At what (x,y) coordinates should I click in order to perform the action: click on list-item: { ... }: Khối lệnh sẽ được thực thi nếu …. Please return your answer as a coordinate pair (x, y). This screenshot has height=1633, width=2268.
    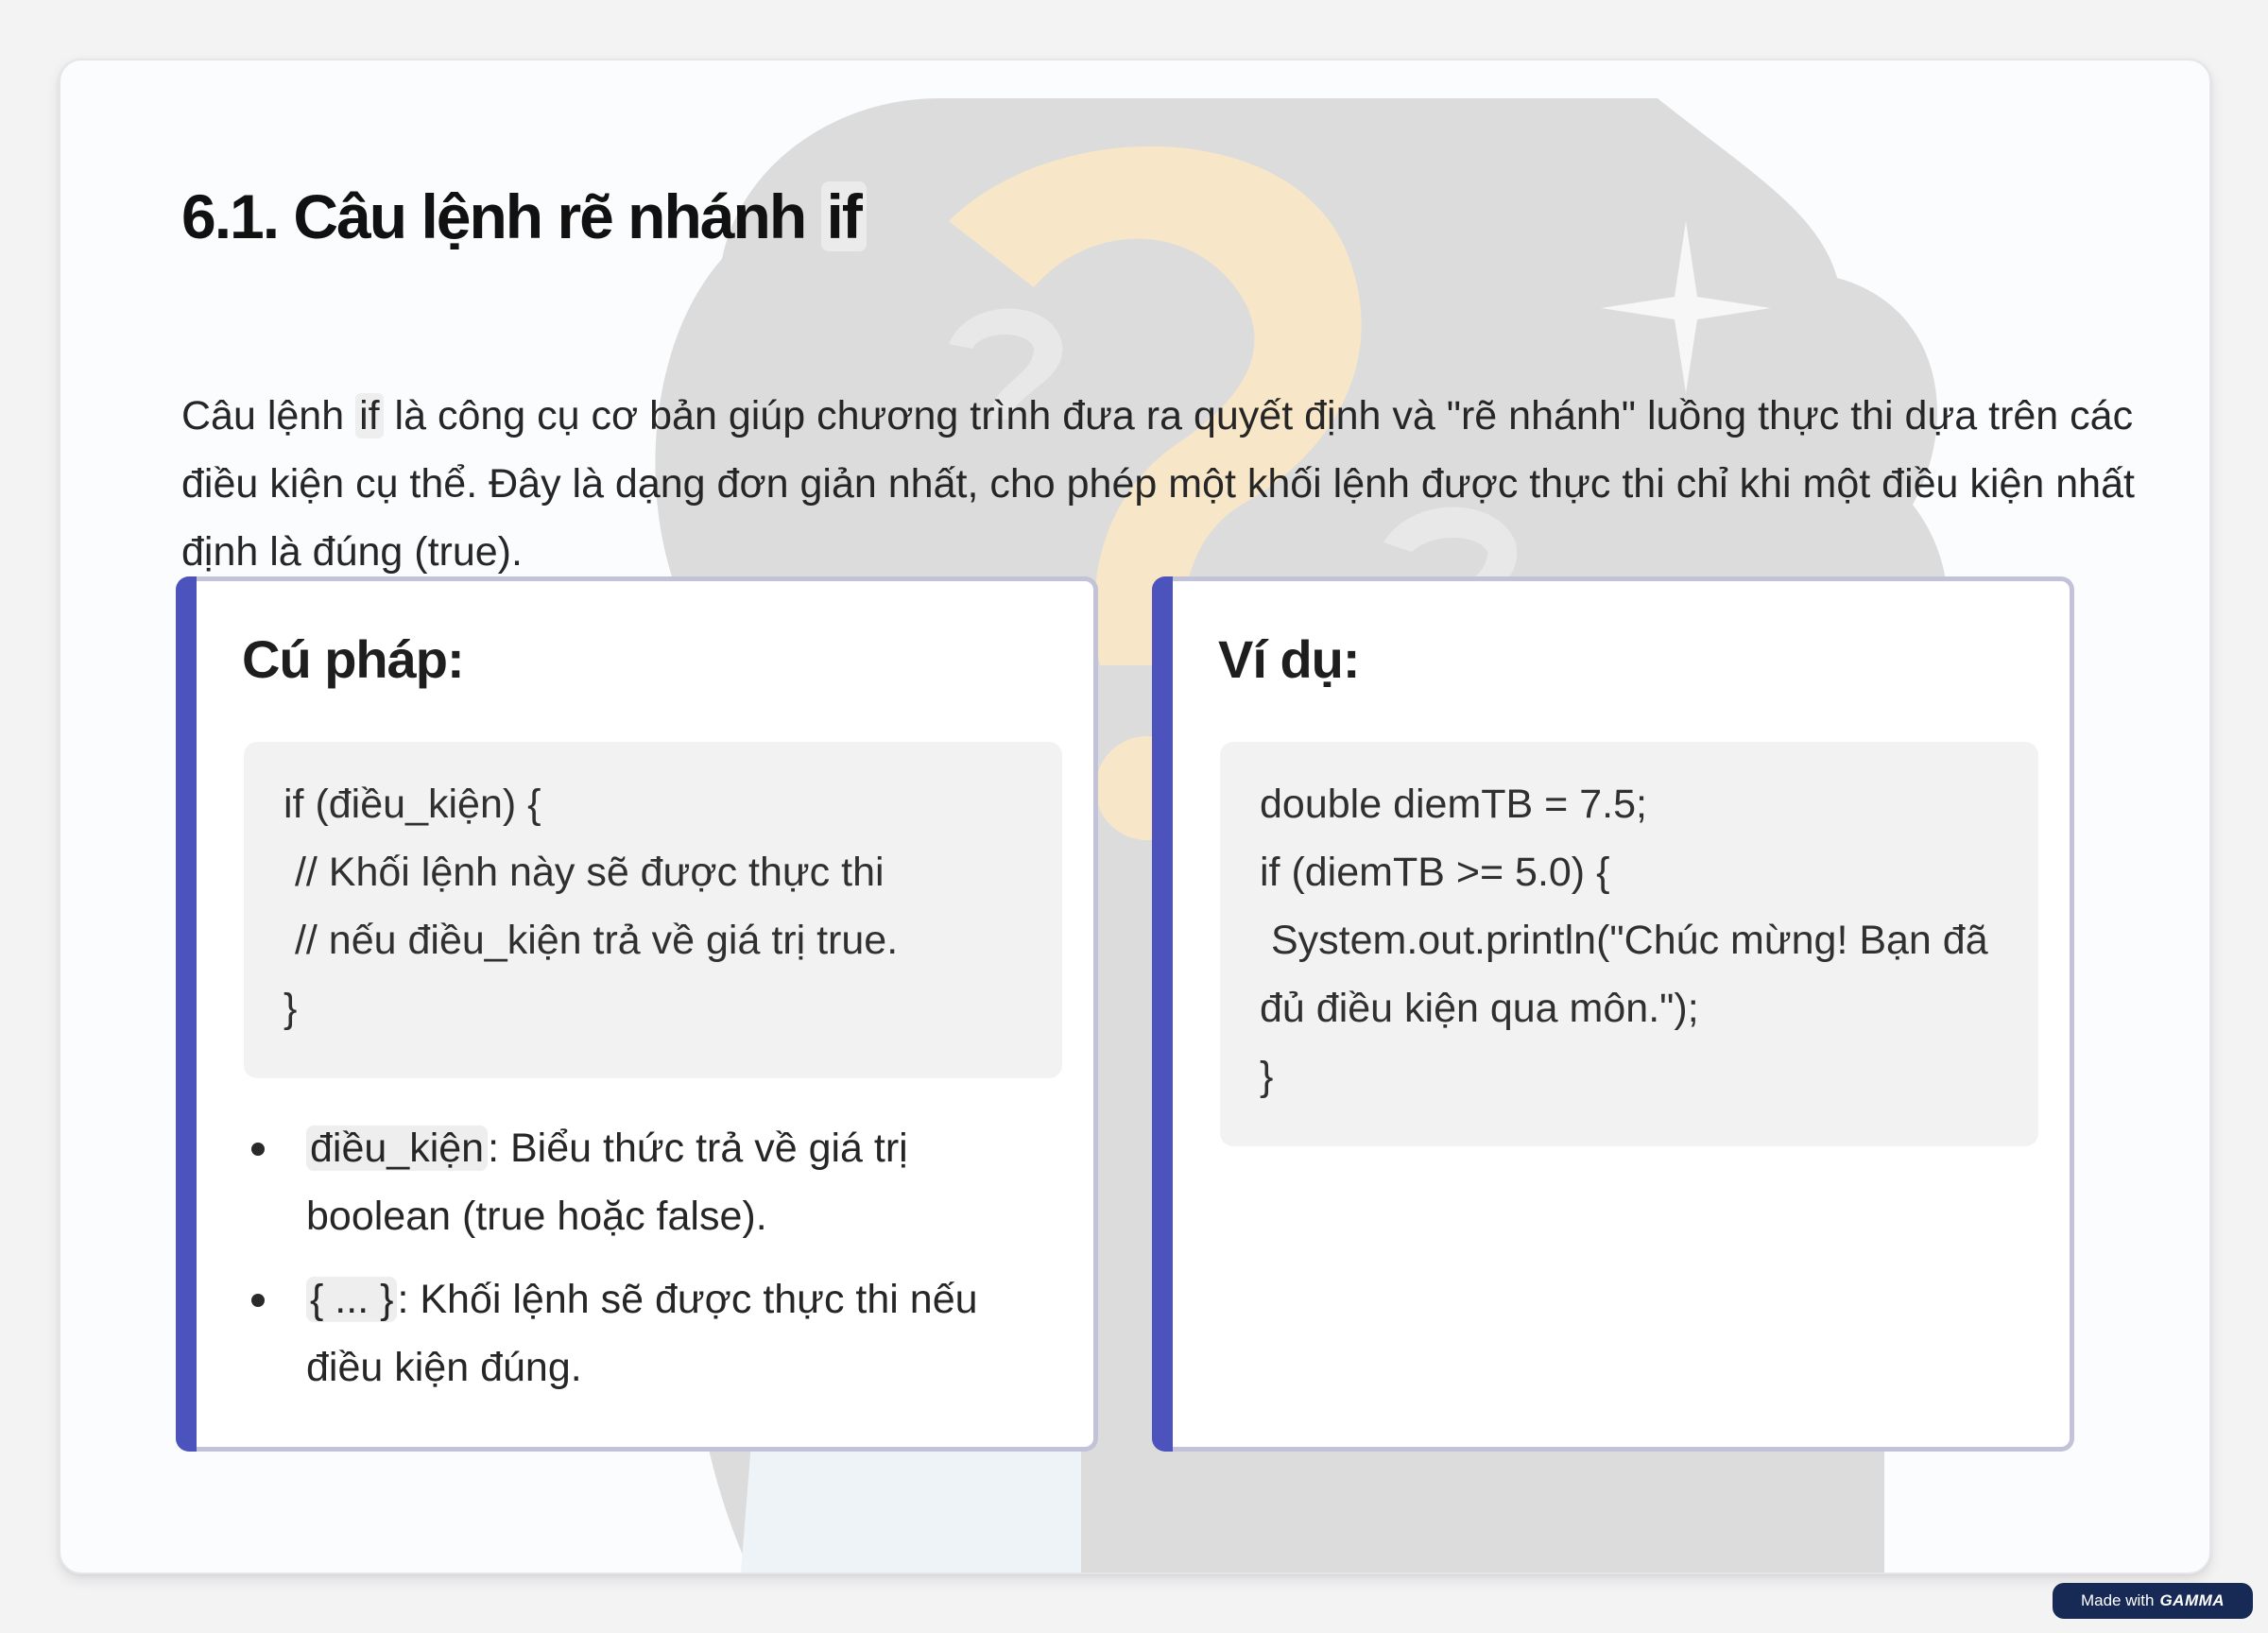
    Looking at the image, I should click on (645, 1333).